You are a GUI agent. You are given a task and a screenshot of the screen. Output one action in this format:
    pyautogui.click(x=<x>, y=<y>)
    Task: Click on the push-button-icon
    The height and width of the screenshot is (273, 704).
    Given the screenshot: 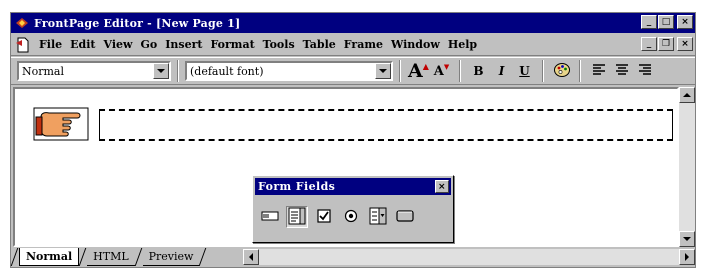 What is the action you would take?
    pyautogui.click(x=405, y=217)
    